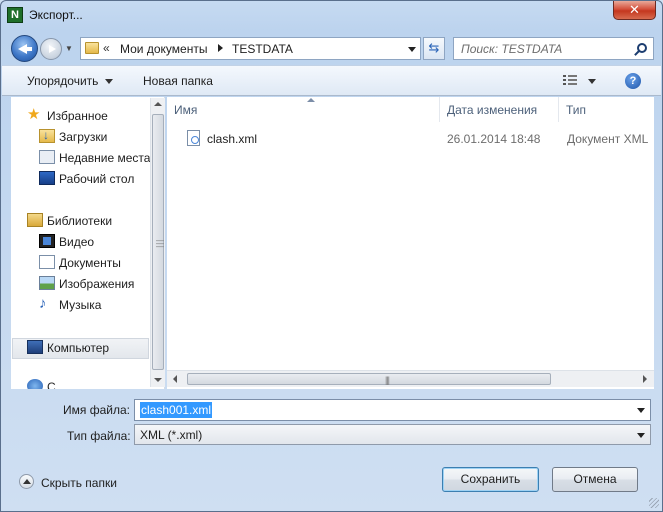  Describe the element at coordinates (490, 479) in the screenshot. I see `save-button: Сохранить` at that location.